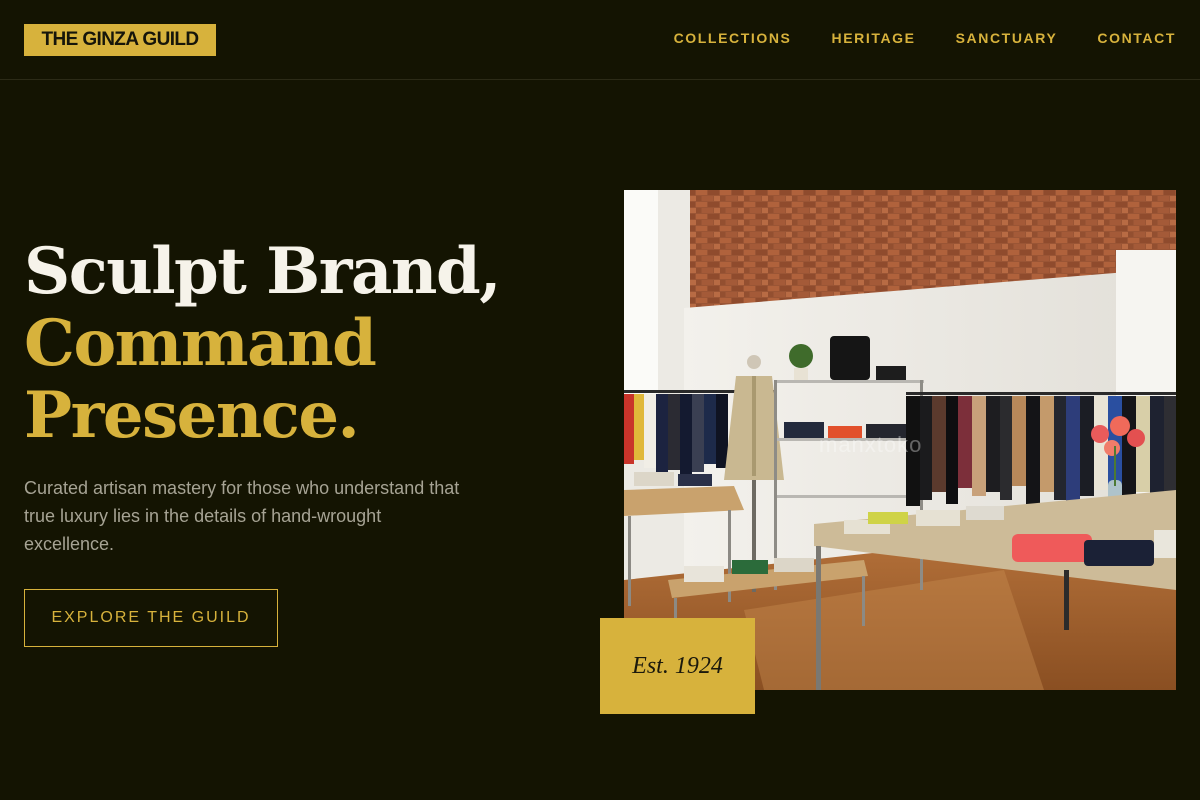 Image resolution: width=1200 pixels, height=800 pixels. I want to click on nav-link-heritage: HERITAGE, so click(874, 38).